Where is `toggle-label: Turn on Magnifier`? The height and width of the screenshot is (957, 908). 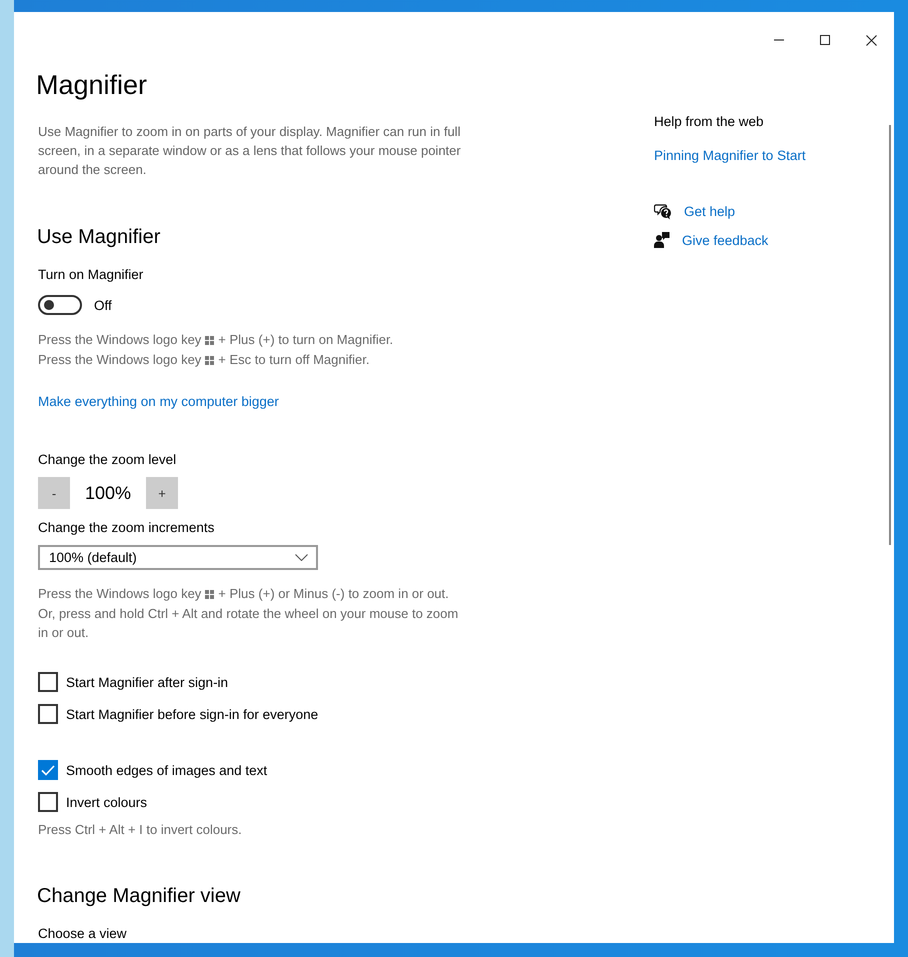
toggle-label: Turn on Magnifier is located at coordinates (91, 275).